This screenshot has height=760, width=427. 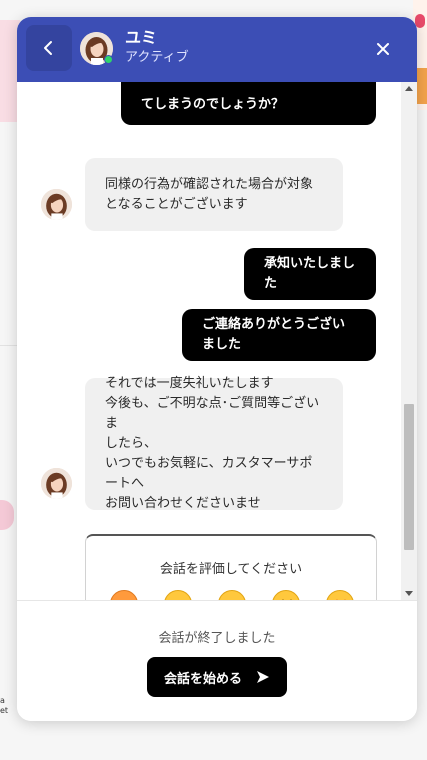 I want to click on neutral-face-icon, so click(x=232, y=595).